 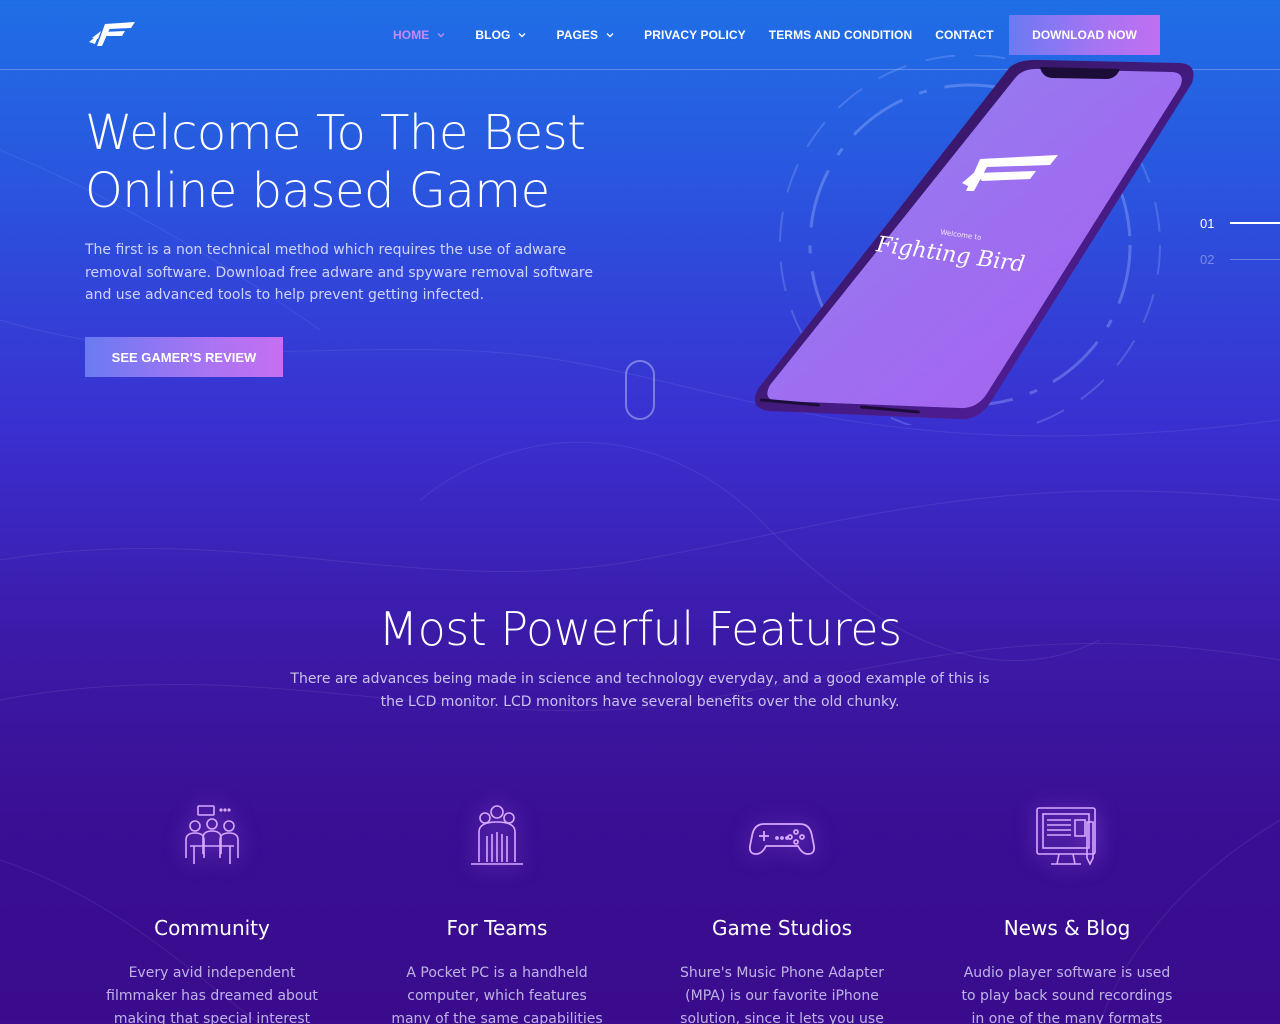 I want to click on nav-blog: BLOG, so click(x=500, y=35).